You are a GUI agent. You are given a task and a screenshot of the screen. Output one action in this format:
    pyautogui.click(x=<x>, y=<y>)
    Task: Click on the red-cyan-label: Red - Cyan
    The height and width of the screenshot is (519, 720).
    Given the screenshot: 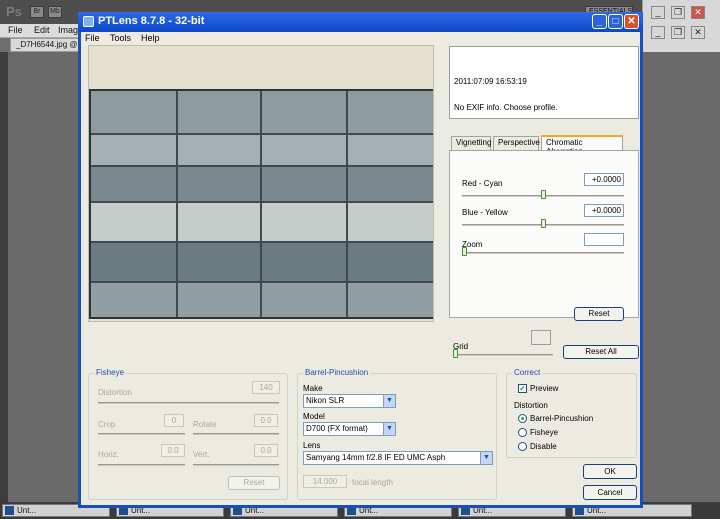 What is the action you would take?
    pyautogui.click(x=482, y=183)
    